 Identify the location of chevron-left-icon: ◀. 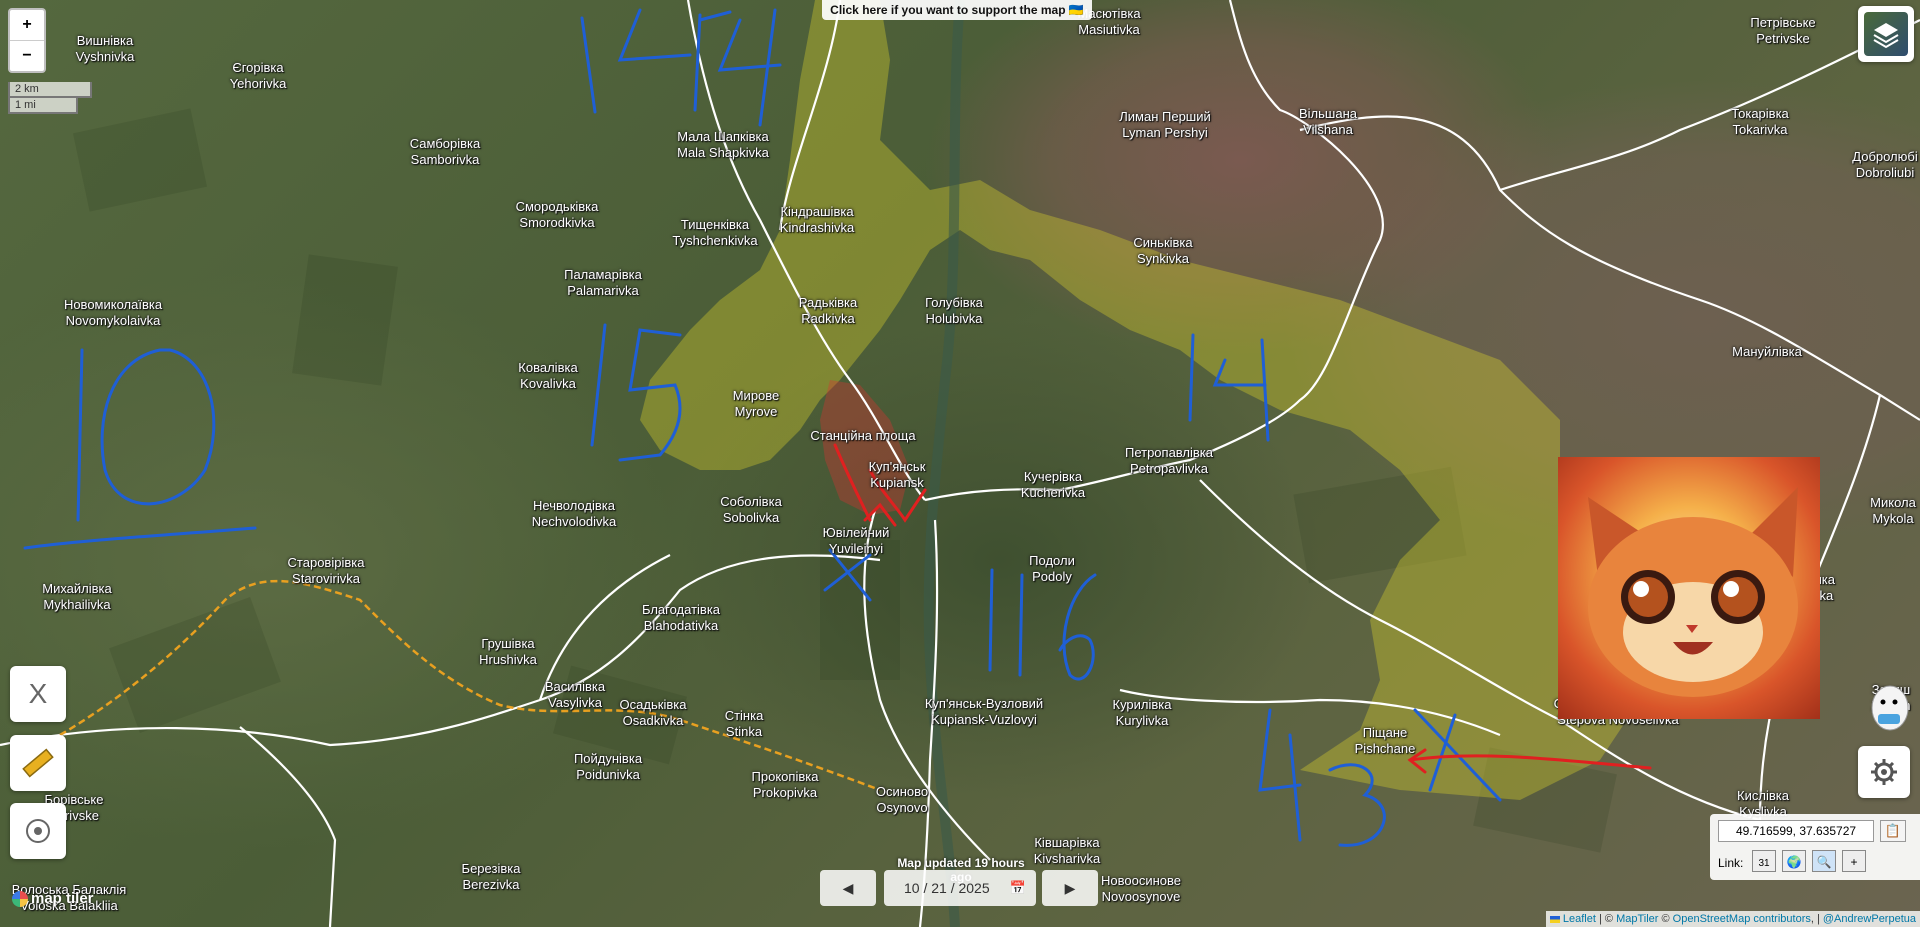
(848, 887).